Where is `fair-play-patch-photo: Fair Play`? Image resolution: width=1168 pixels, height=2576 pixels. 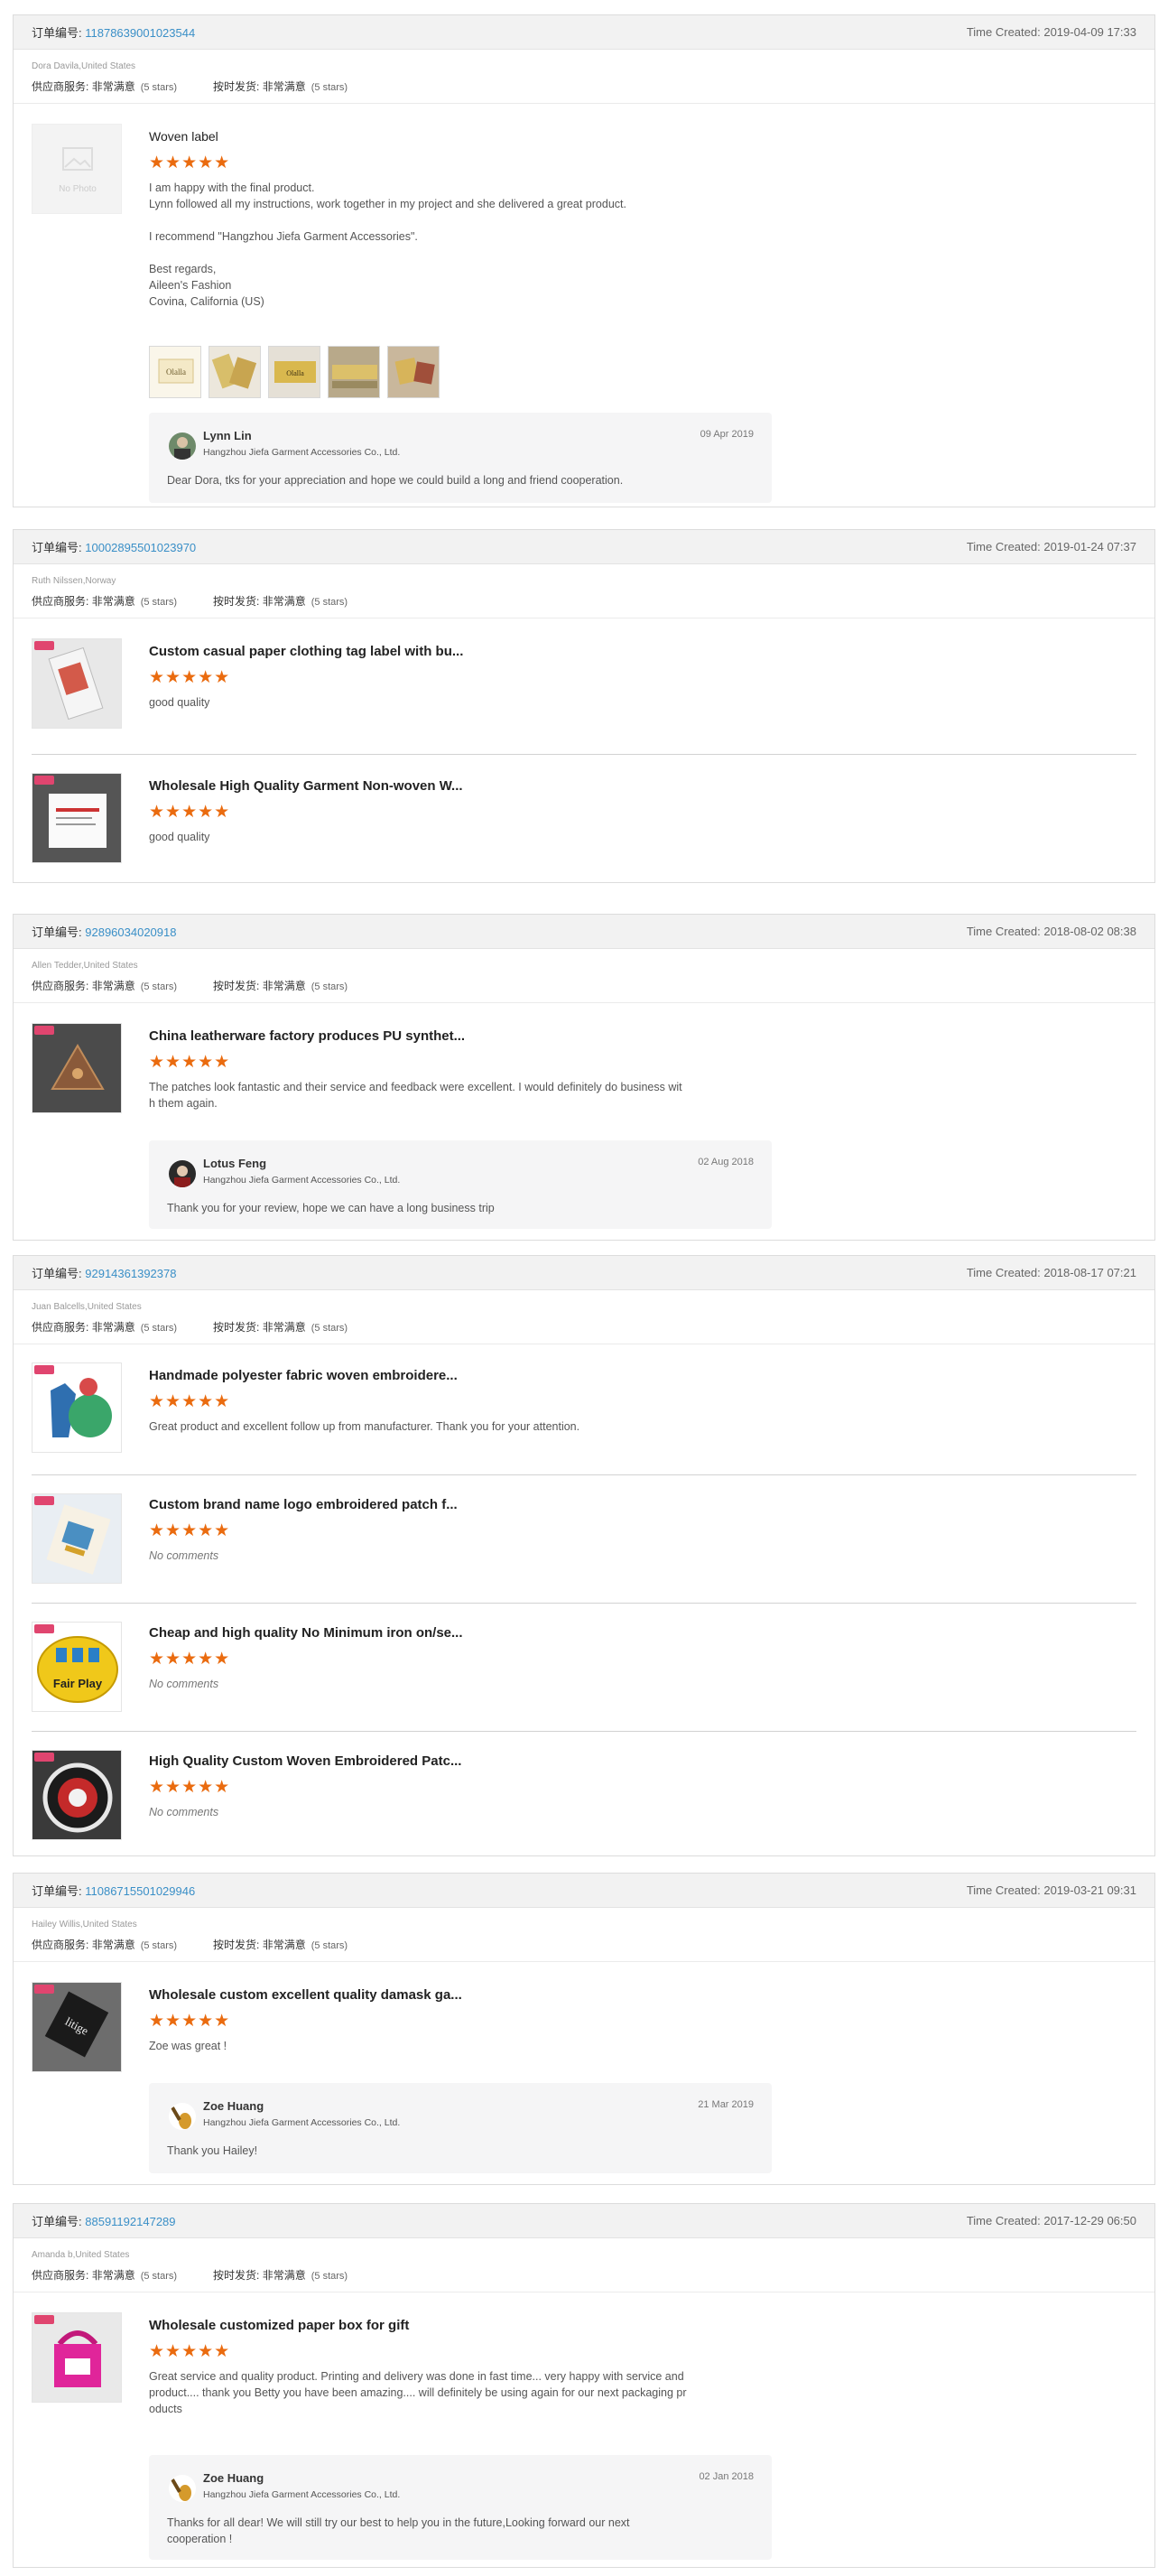 fair-play-patch-photo: Fair Play is located at coordinates (77, 1669).